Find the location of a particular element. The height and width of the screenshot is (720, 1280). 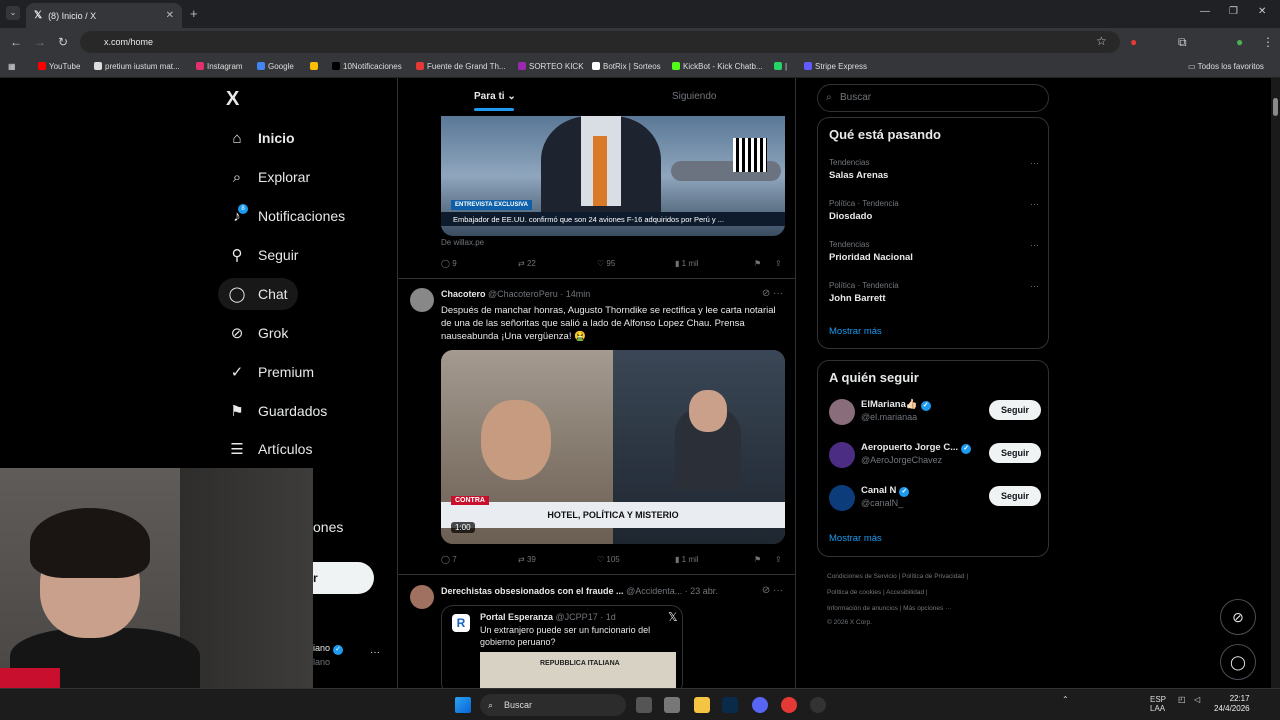

profile-avatar-icon: ● is located at coordinates (1239, 42).